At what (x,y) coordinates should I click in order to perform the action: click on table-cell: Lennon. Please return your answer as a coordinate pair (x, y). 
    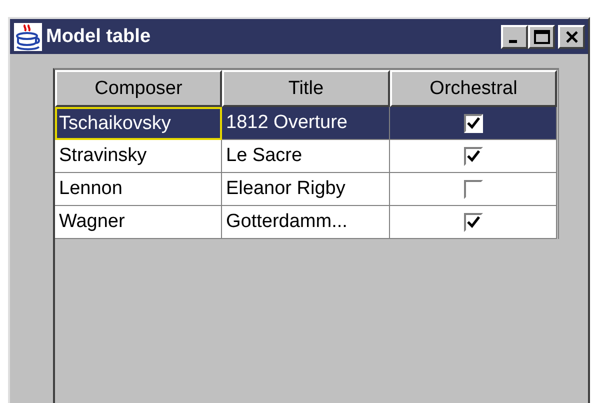
    Looking at the image, I should click on (138, 189).